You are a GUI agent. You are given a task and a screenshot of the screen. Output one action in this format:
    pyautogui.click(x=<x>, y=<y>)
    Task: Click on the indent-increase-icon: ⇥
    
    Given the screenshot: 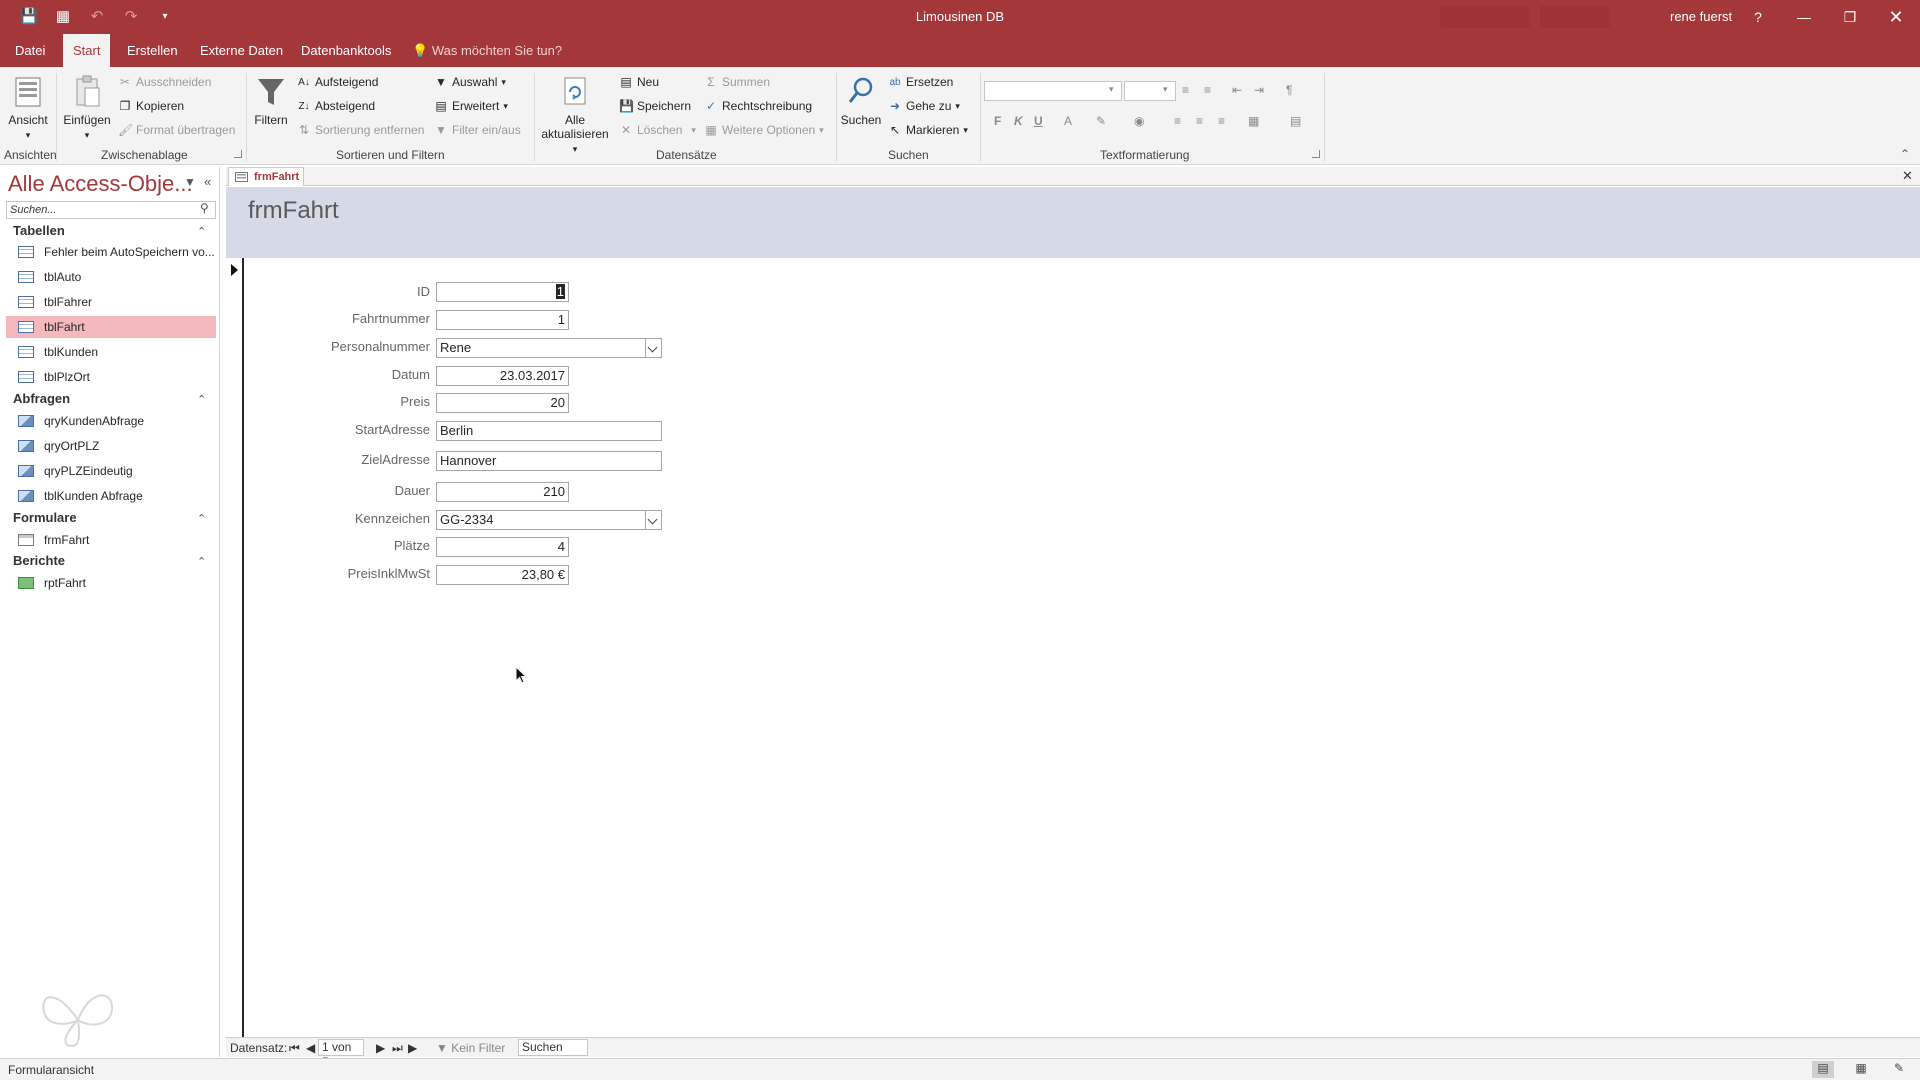 What is the action you would take?
    pyautogui.click(x=1259, y=90)
    